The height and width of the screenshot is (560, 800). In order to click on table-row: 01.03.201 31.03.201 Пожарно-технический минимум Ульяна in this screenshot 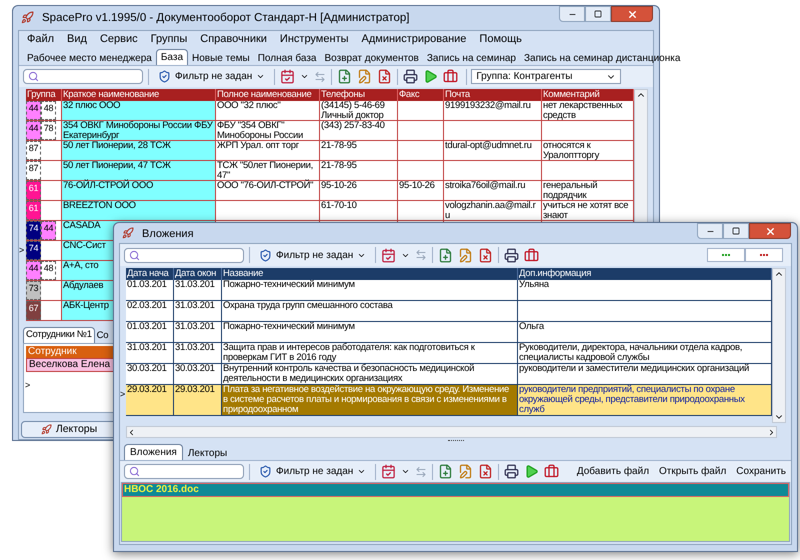, I will do `click(449, 290)`.